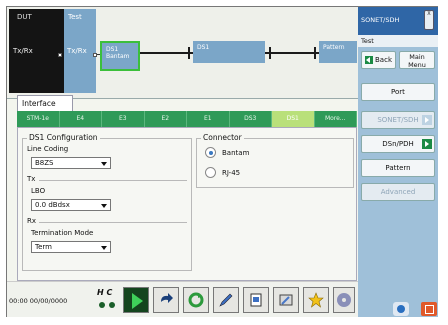 Image resolution: width=448 pixels, height=325 pixels. I want to click on back-label: Back, so click(383, 60).